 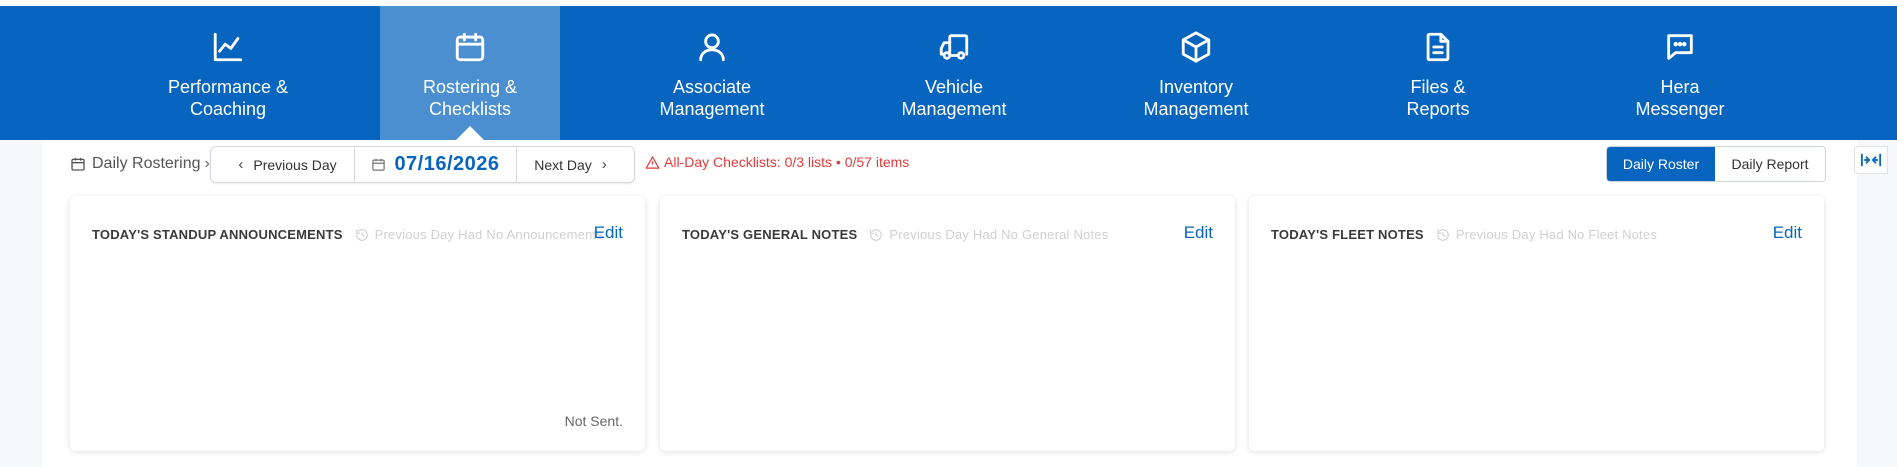 What do you see at coordinates (954, 98) in the screenshot?
I see `nav-label: Vehicle Management` at bounding box center [954, 98].